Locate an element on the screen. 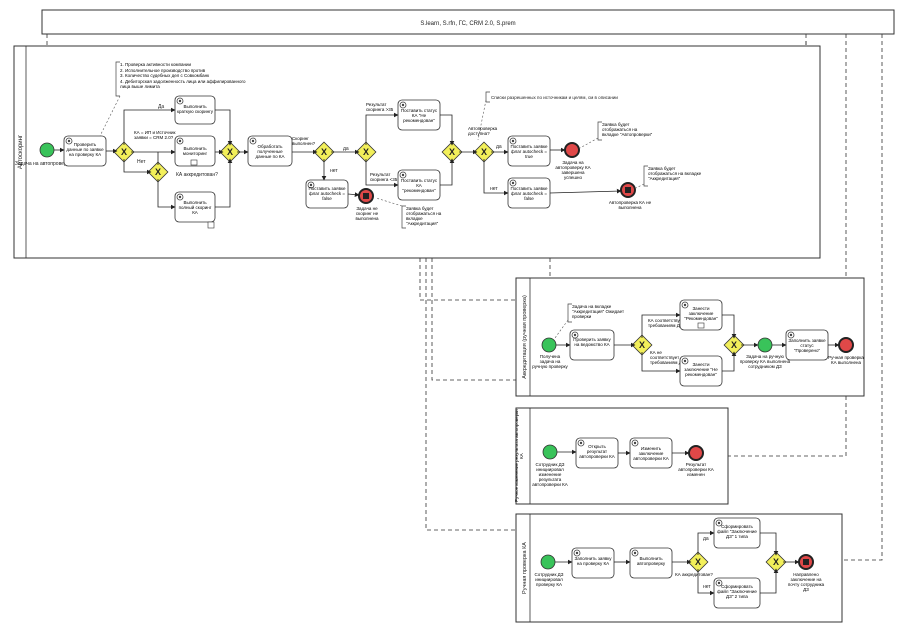 The height and width of the screenshot is (636, 900). task-accred-check-label: Проверить заявку на ведомство КА is located at coordinates (592, 342).